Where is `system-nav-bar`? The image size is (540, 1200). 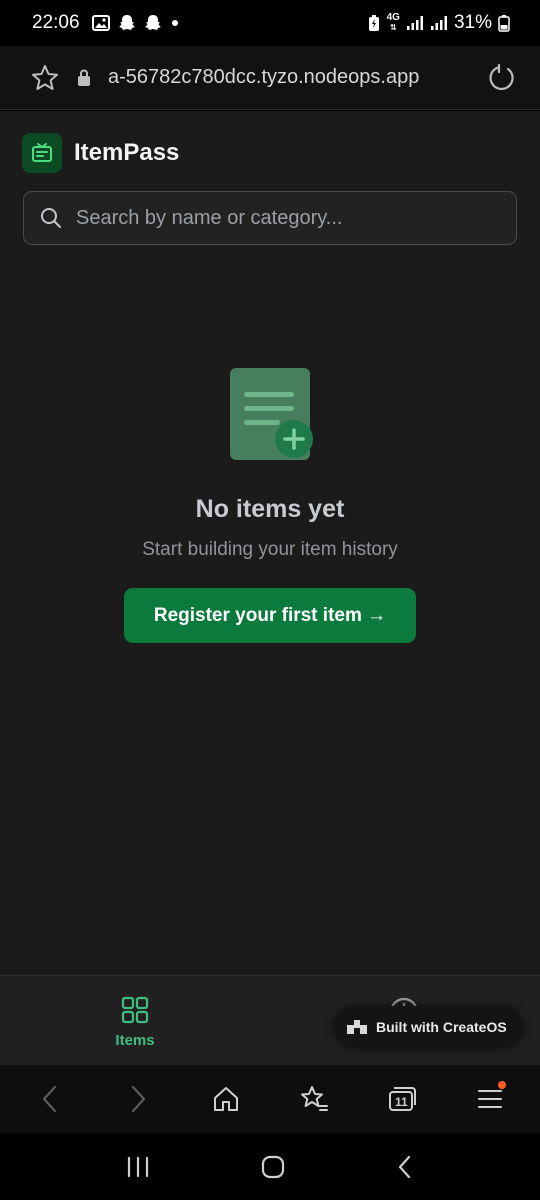
system-nav-bar is located at coordinates (270, 1166).